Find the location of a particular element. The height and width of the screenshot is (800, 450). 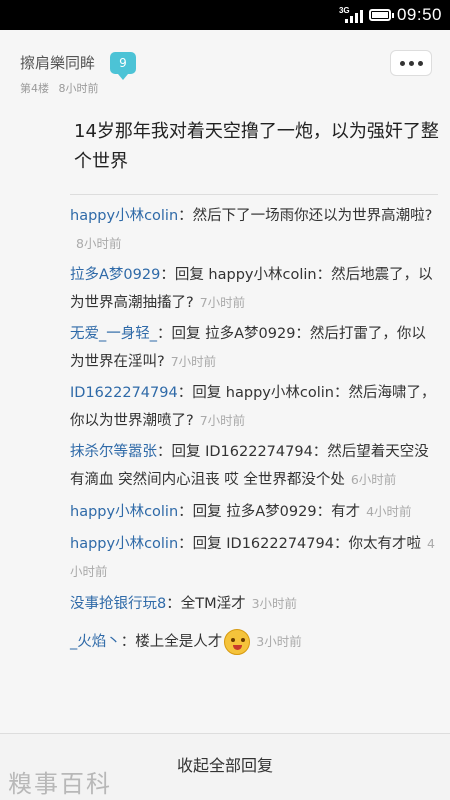

reply-text: 回复 ID1622274794：你太有才啦 is located at coordinates (306, 544).